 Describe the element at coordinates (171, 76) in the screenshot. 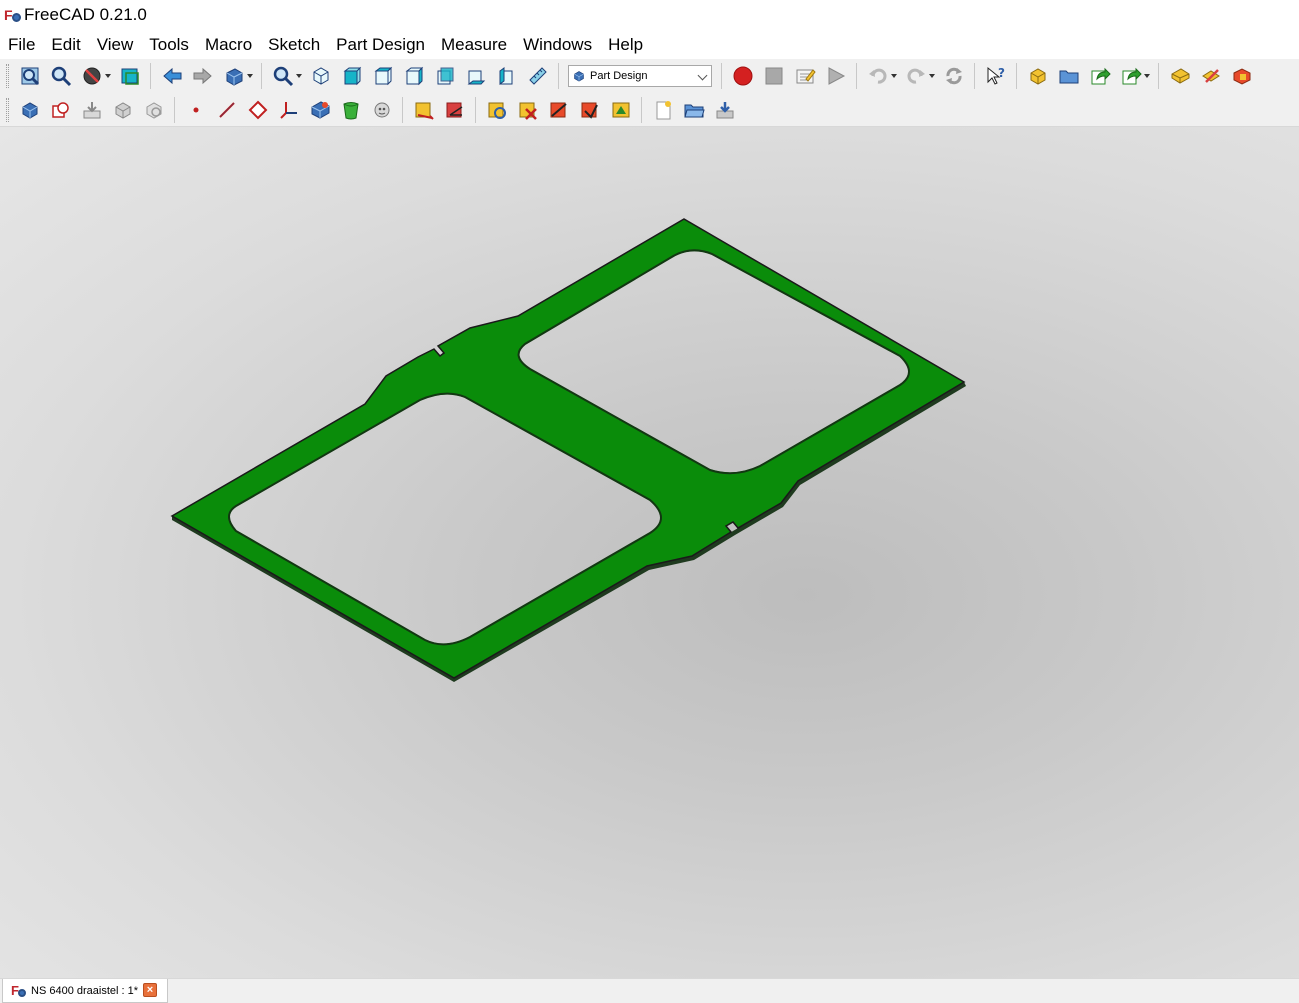

I see `back-arrow-button` at that location.